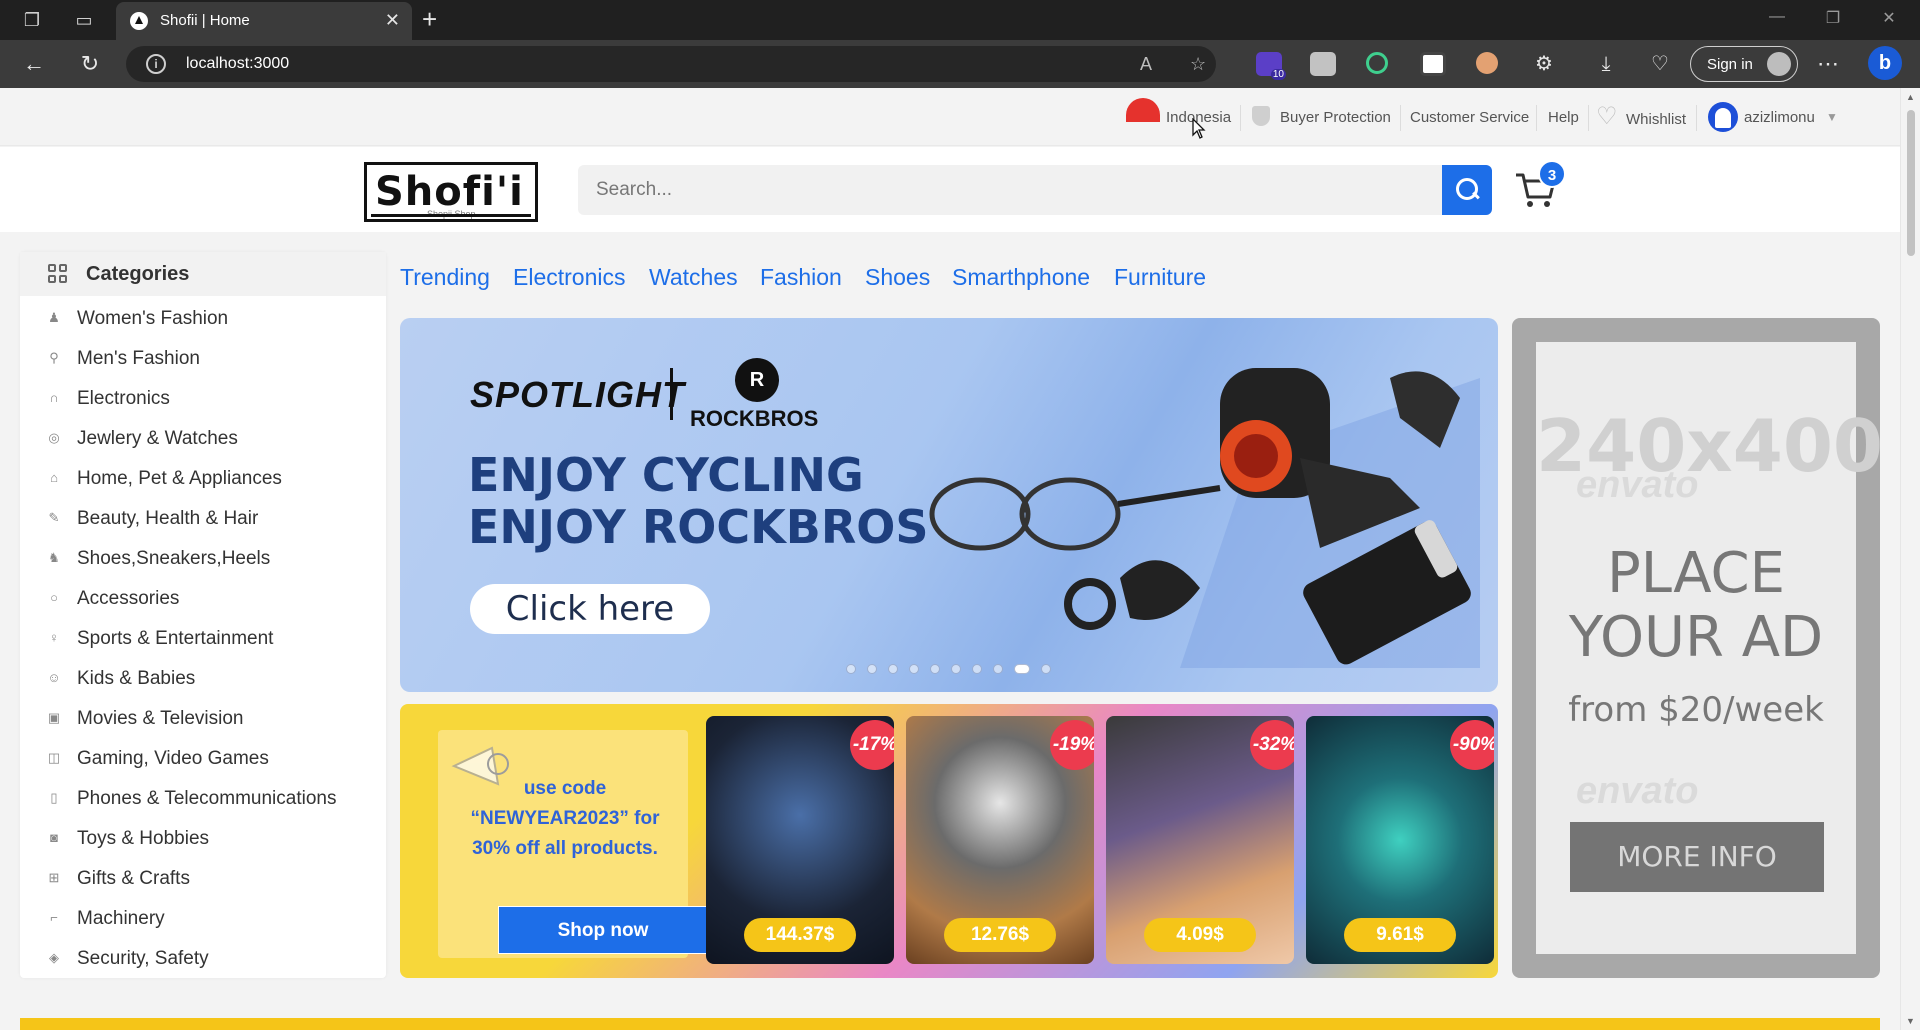  I want to click on performance-icon: ♡, so click(1660, 64).